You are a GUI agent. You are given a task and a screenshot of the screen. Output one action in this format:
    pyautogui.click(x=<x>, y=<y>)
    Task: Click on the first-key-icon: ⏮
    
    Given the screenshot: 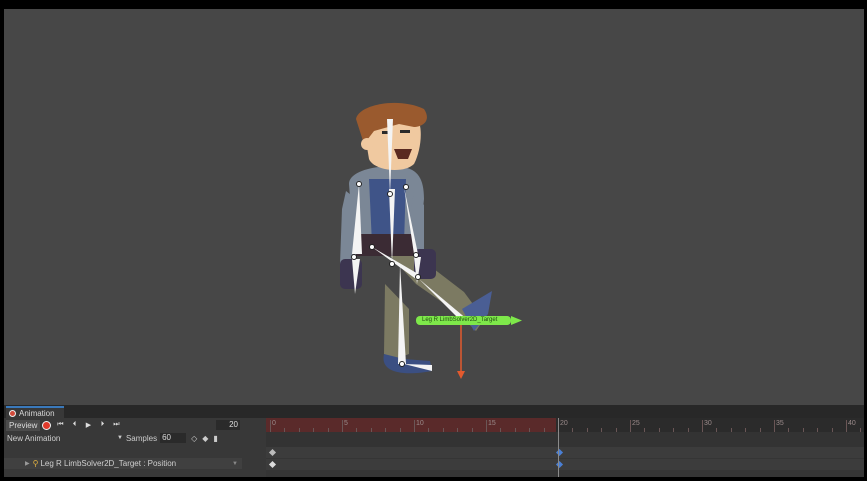 What is the action you would take?
    pyautogui.click(x=60, y=425)
    